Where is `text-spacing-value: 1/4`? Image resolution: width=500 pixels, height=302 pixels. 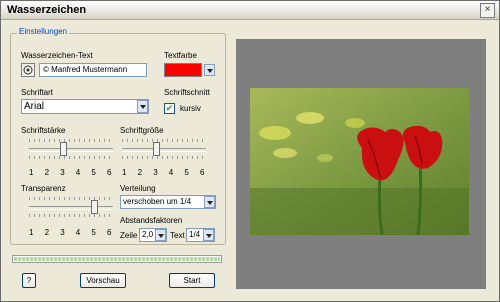 text-spacing-value: 1/4 is located at coordinates (195, 234).